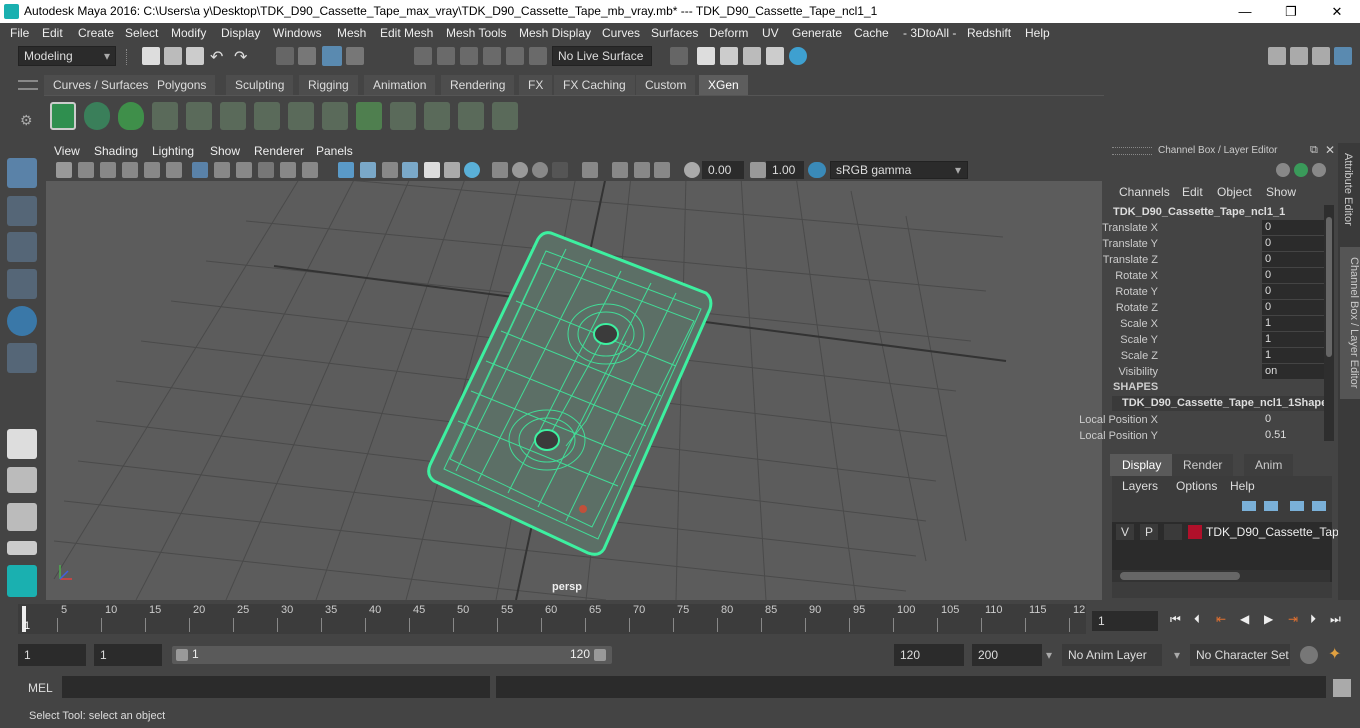 This screenshot has height=728, width=1360. I want to click on tab-display: Display, so click(1142, 465).